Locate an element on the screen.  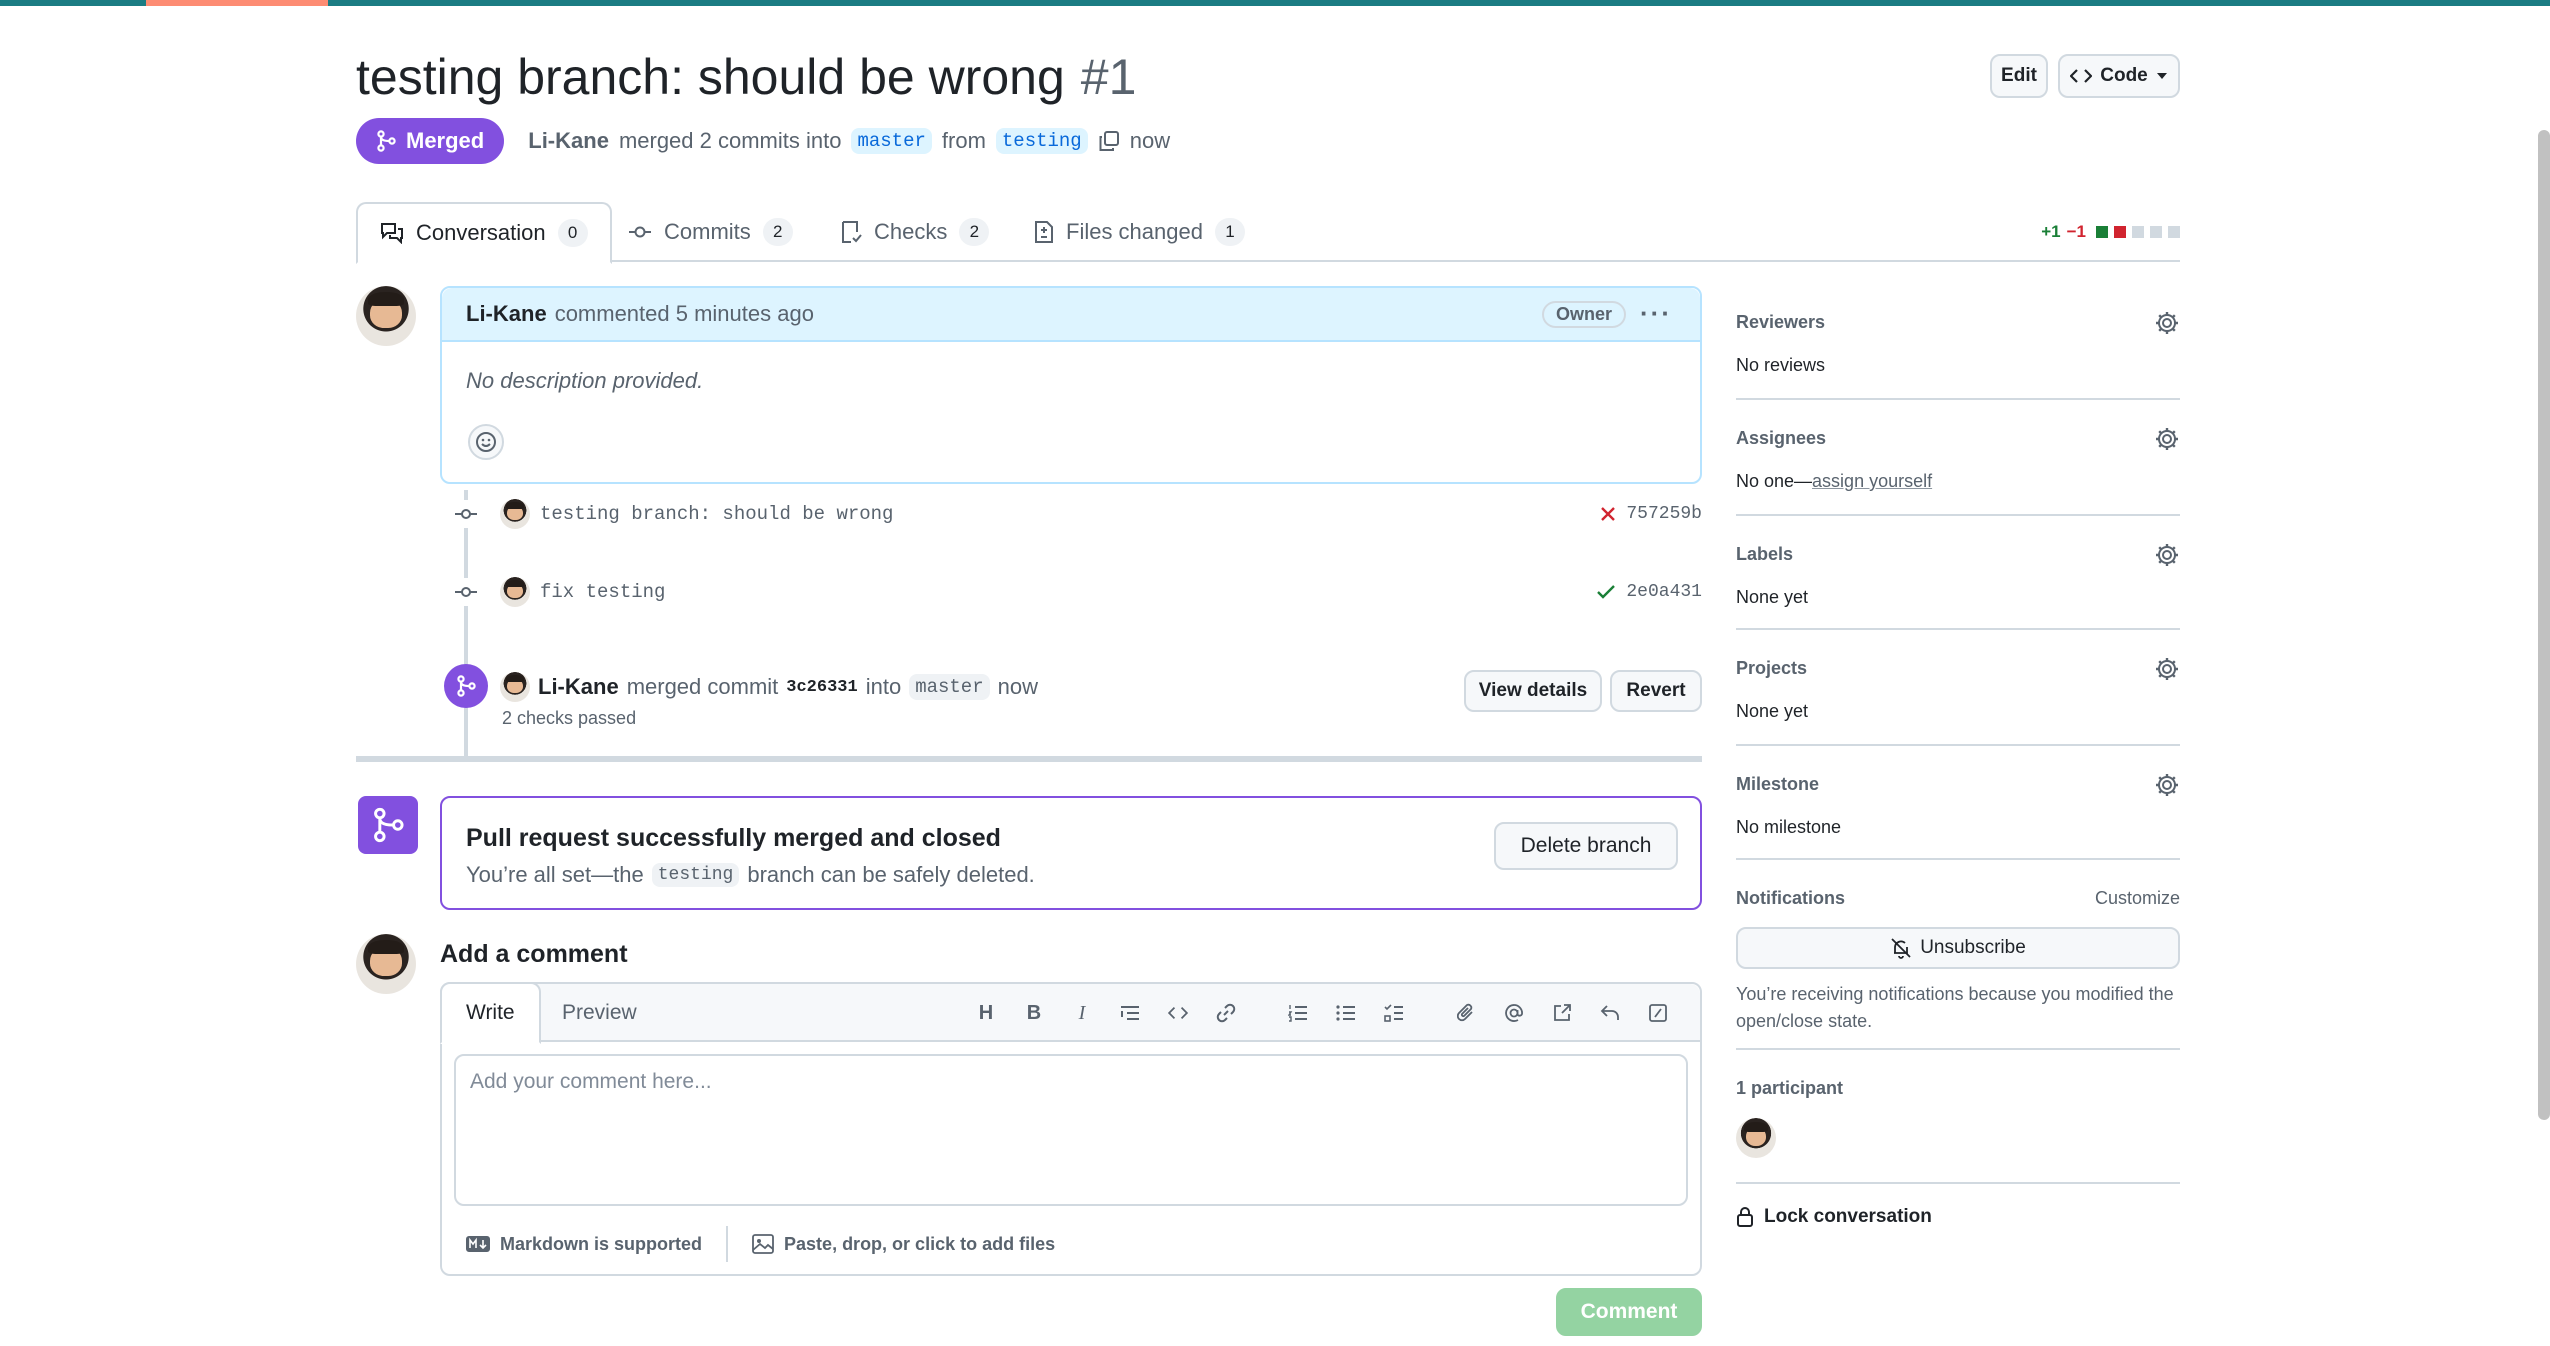
projects-title: Projects is located at coordinates (1958, 668).